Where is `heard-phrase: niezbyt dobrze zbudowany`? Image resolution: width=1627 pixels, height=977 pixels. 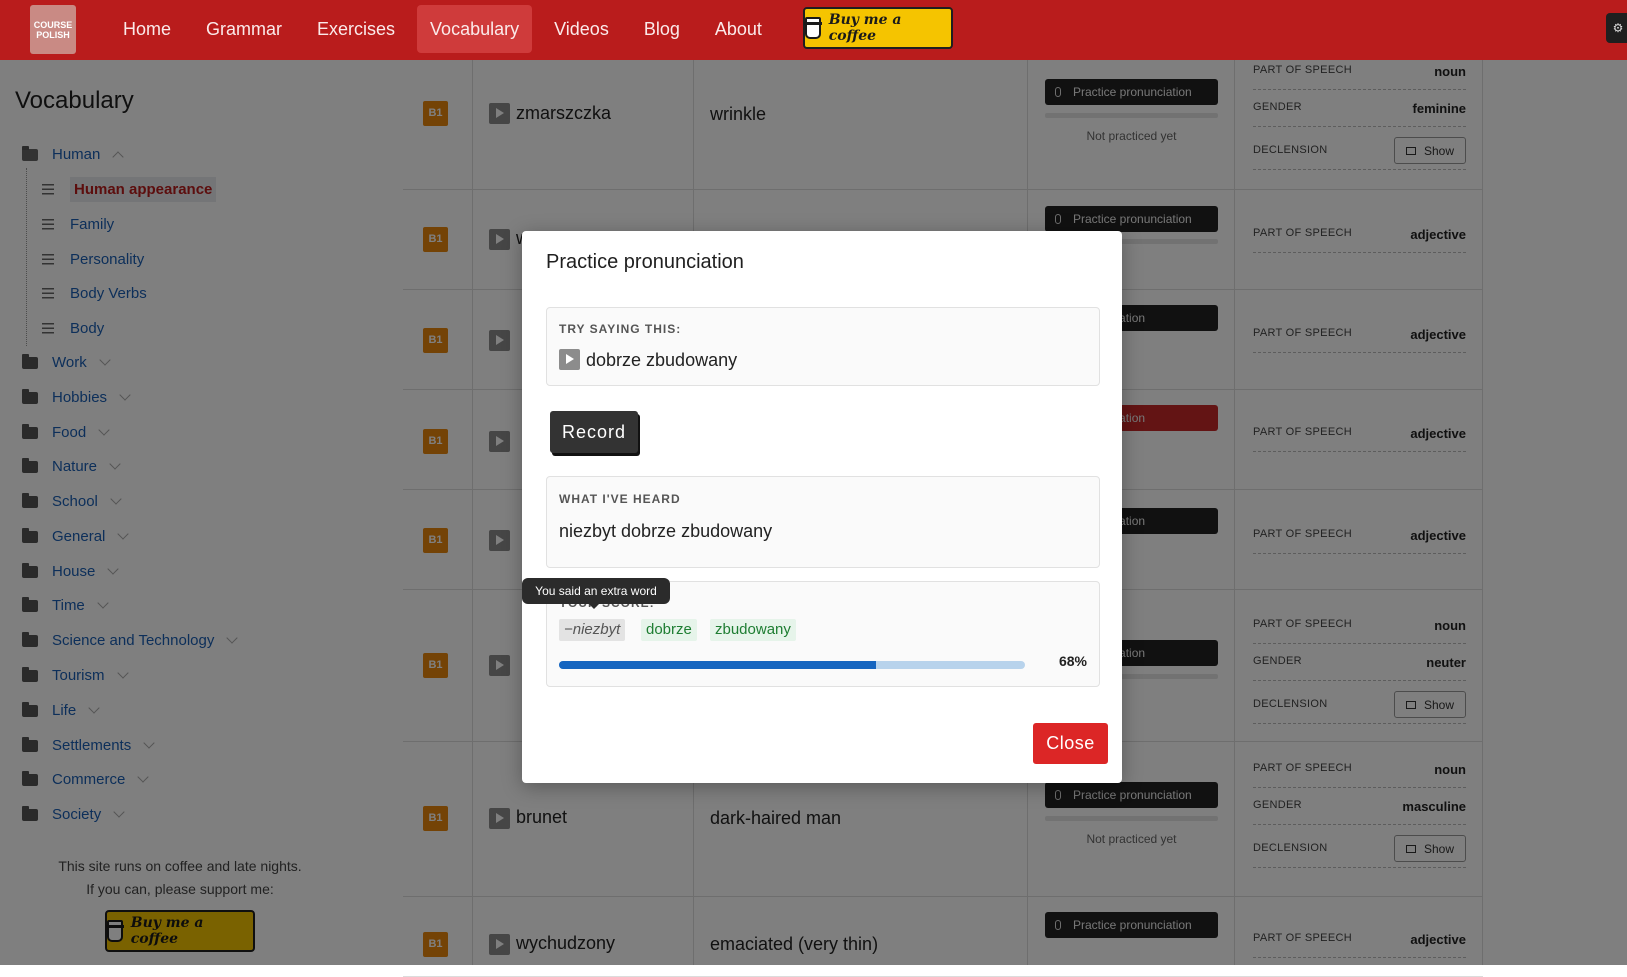
heard-phrase: niezbyt dobrze zbudowany is located at coordinates (666, 531).